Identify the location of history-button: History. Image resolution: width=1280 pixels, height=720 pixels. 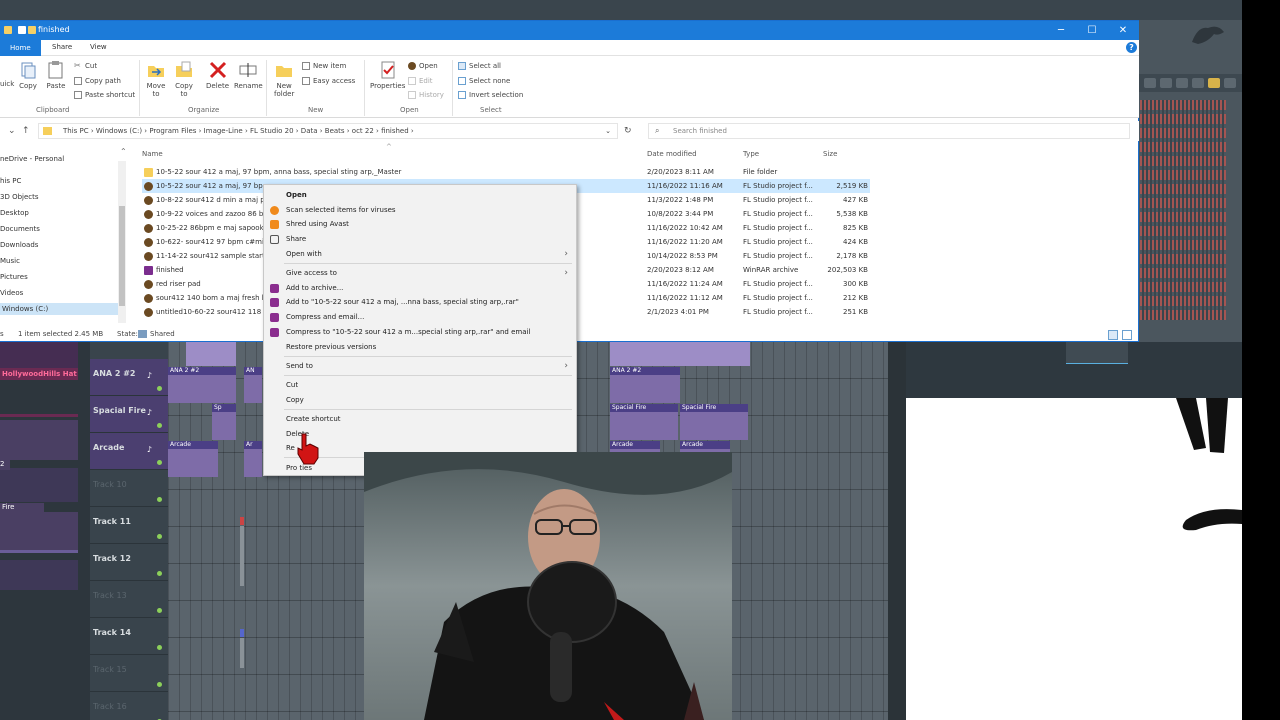
(426, 95).